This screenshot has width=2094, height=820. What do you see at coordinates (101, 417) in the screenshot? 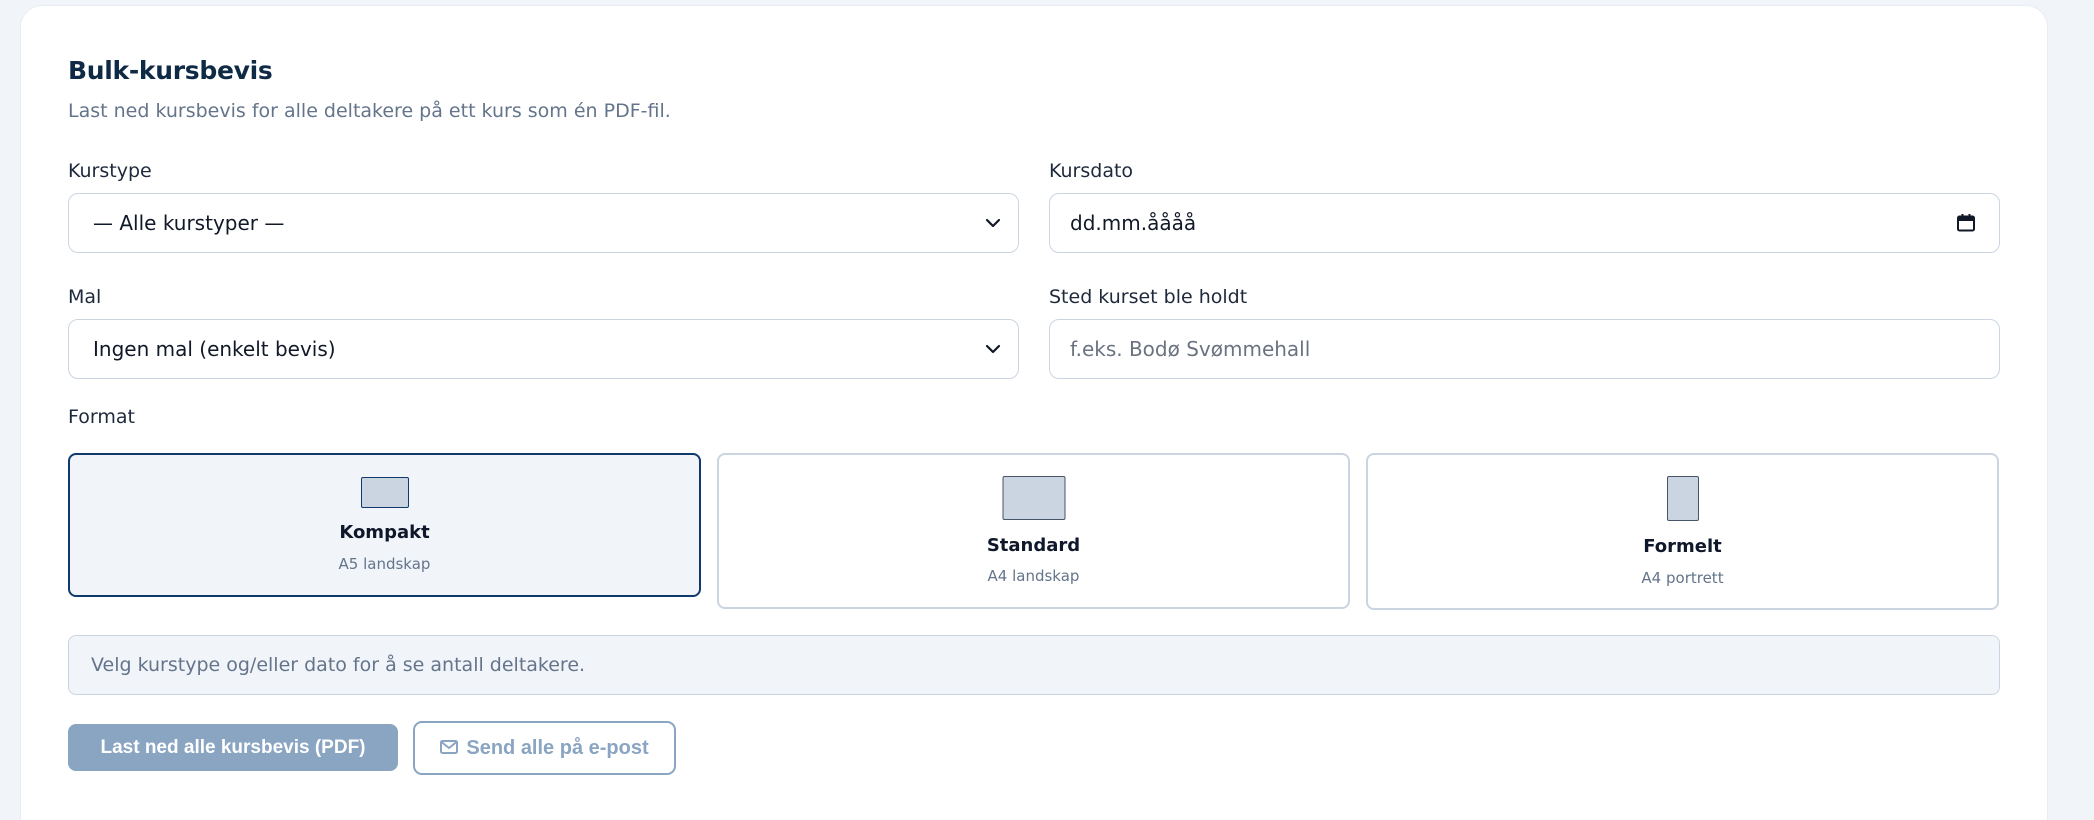
I see `format-label: Format` at bounding box center [101, 417].